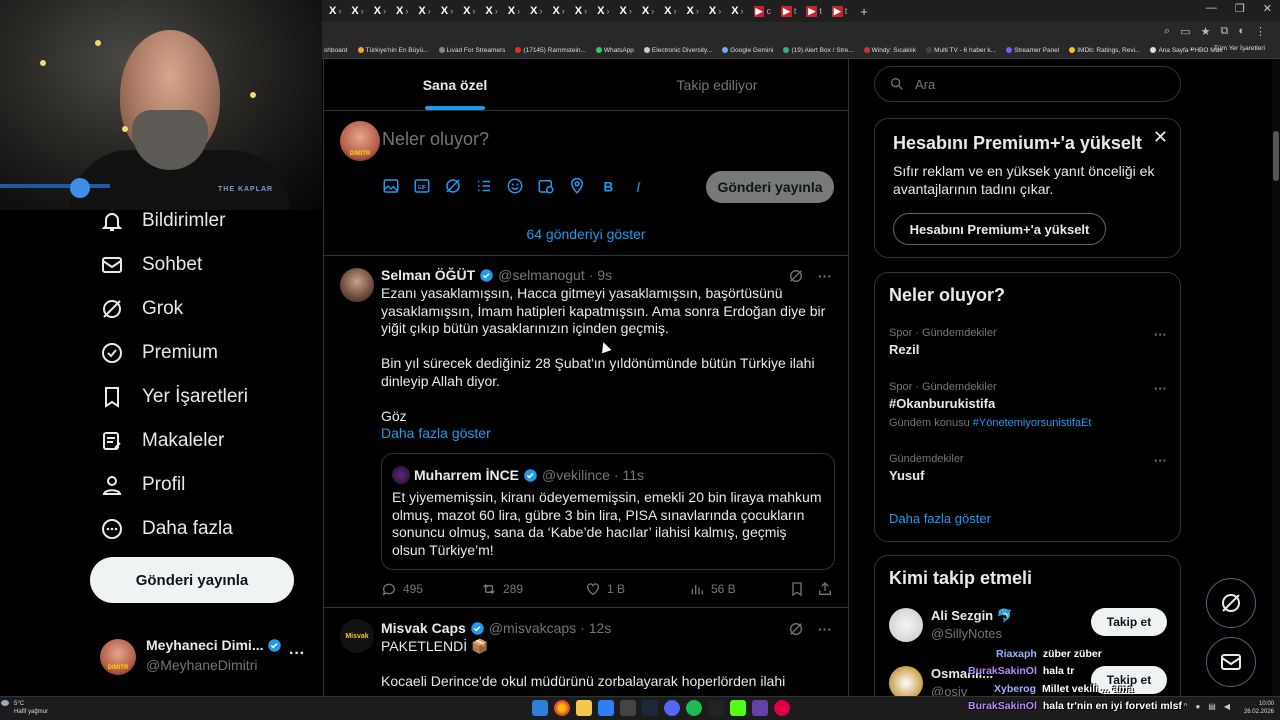 The image size is (1280, 720). What do you see at coordinates (435, 139) in the screenshot?
I see `compose-input: Neler oluyor?` at bounding box center [435, 139].